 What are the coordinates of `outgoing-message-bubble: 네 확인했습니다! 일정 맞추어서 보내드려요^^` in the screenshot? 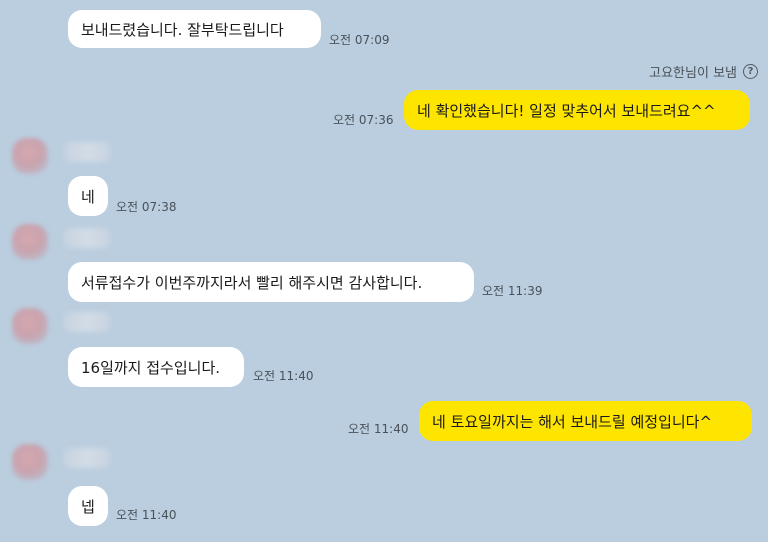 It's located at (577, 110).